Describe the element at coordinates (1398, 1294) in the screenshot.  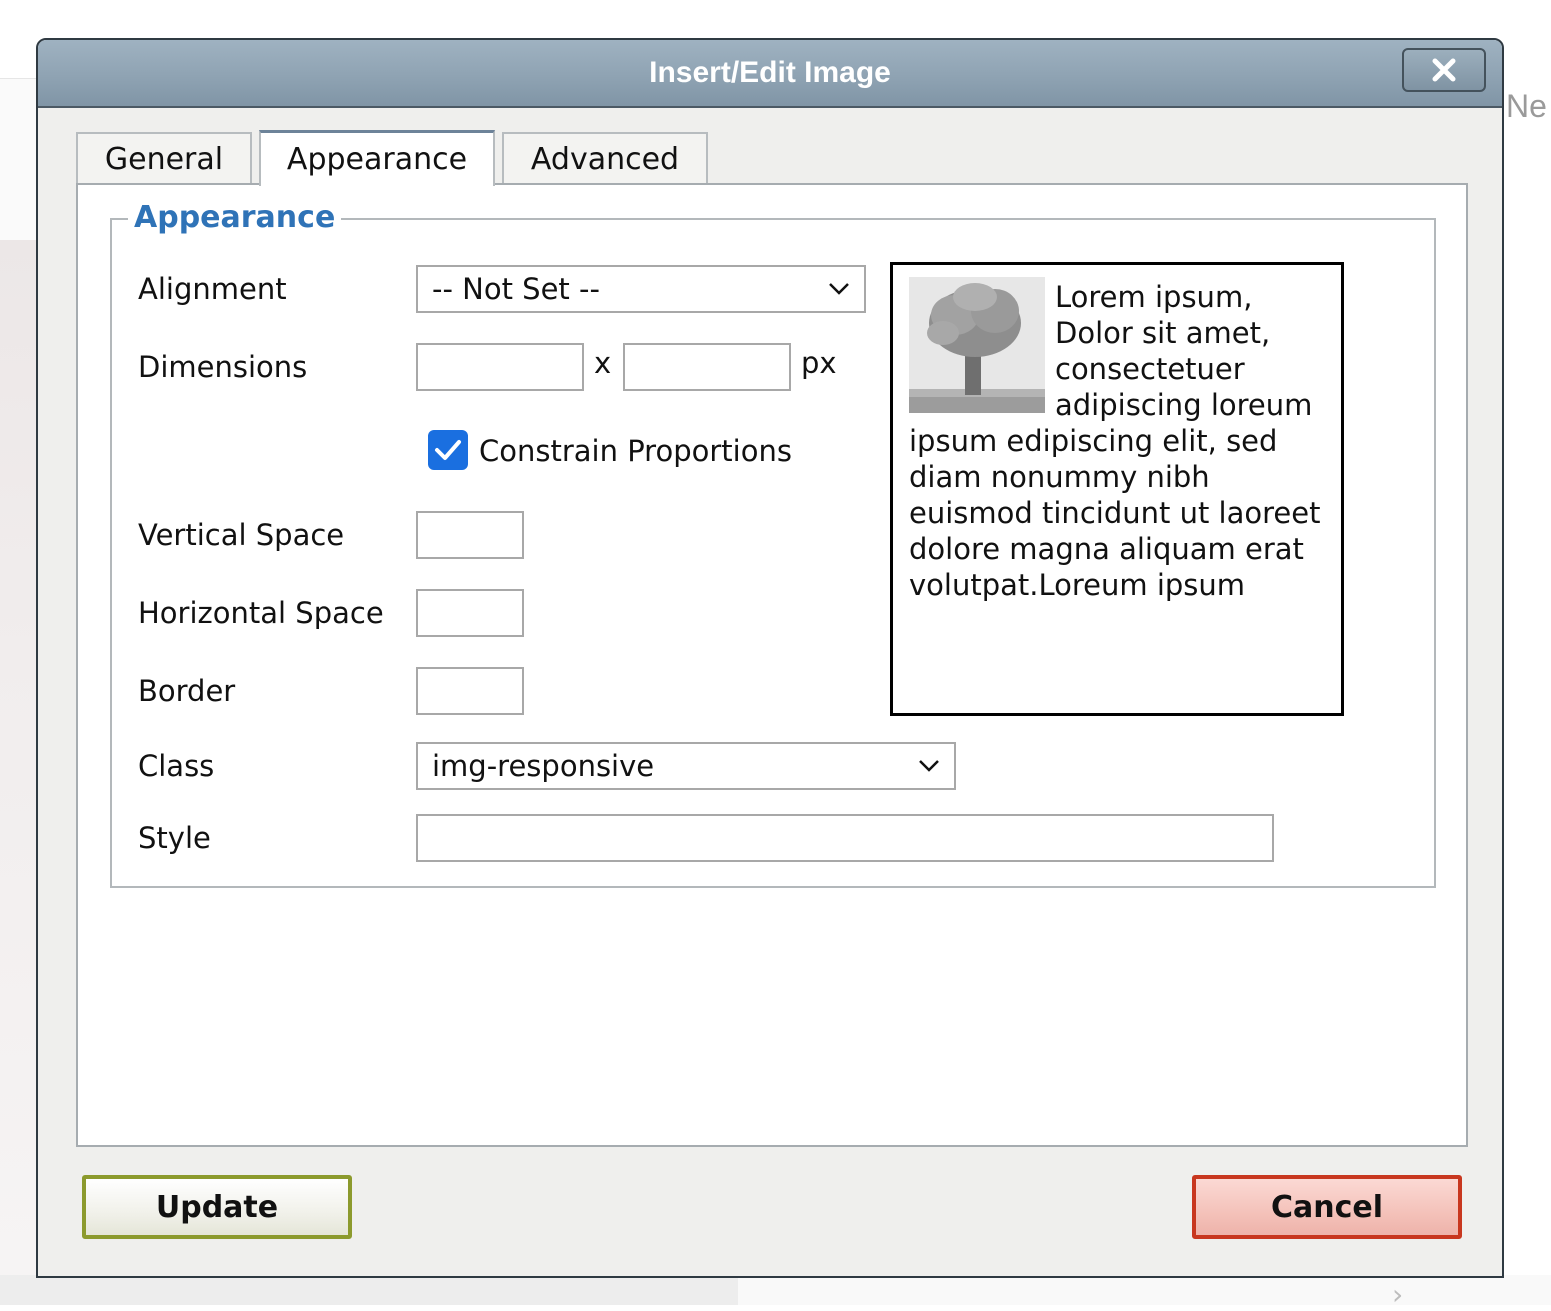
I see `chevron-right-icon: ›` at that location.